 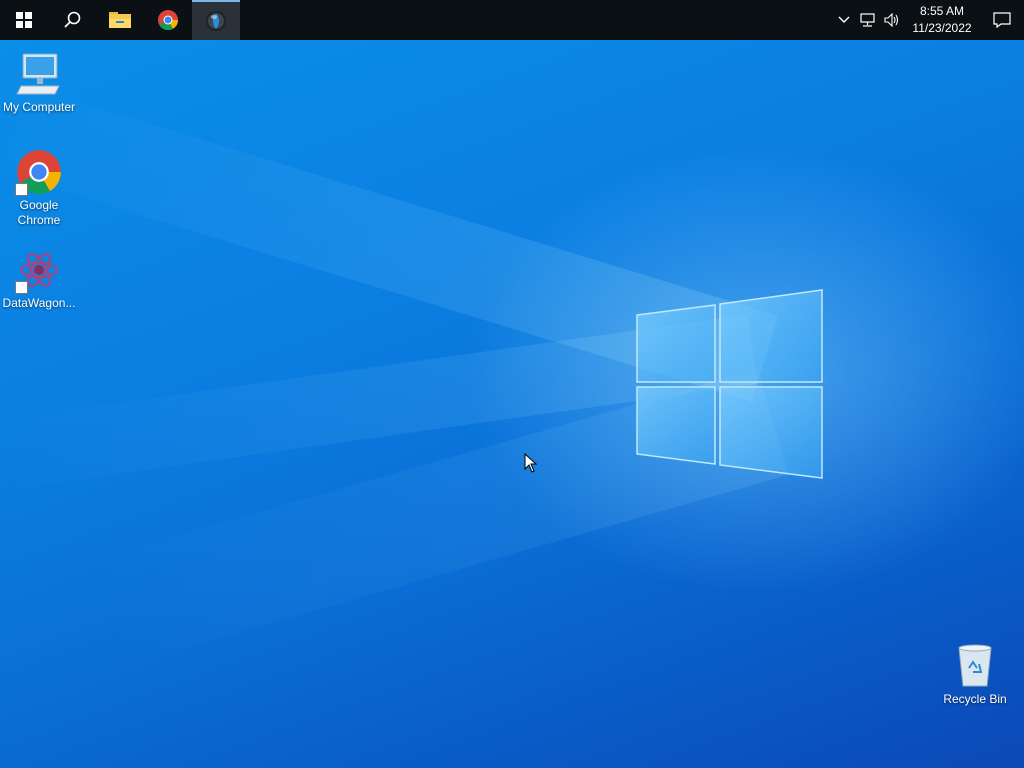 I want to click on windows-start-icon, so click(x=24, y=20).